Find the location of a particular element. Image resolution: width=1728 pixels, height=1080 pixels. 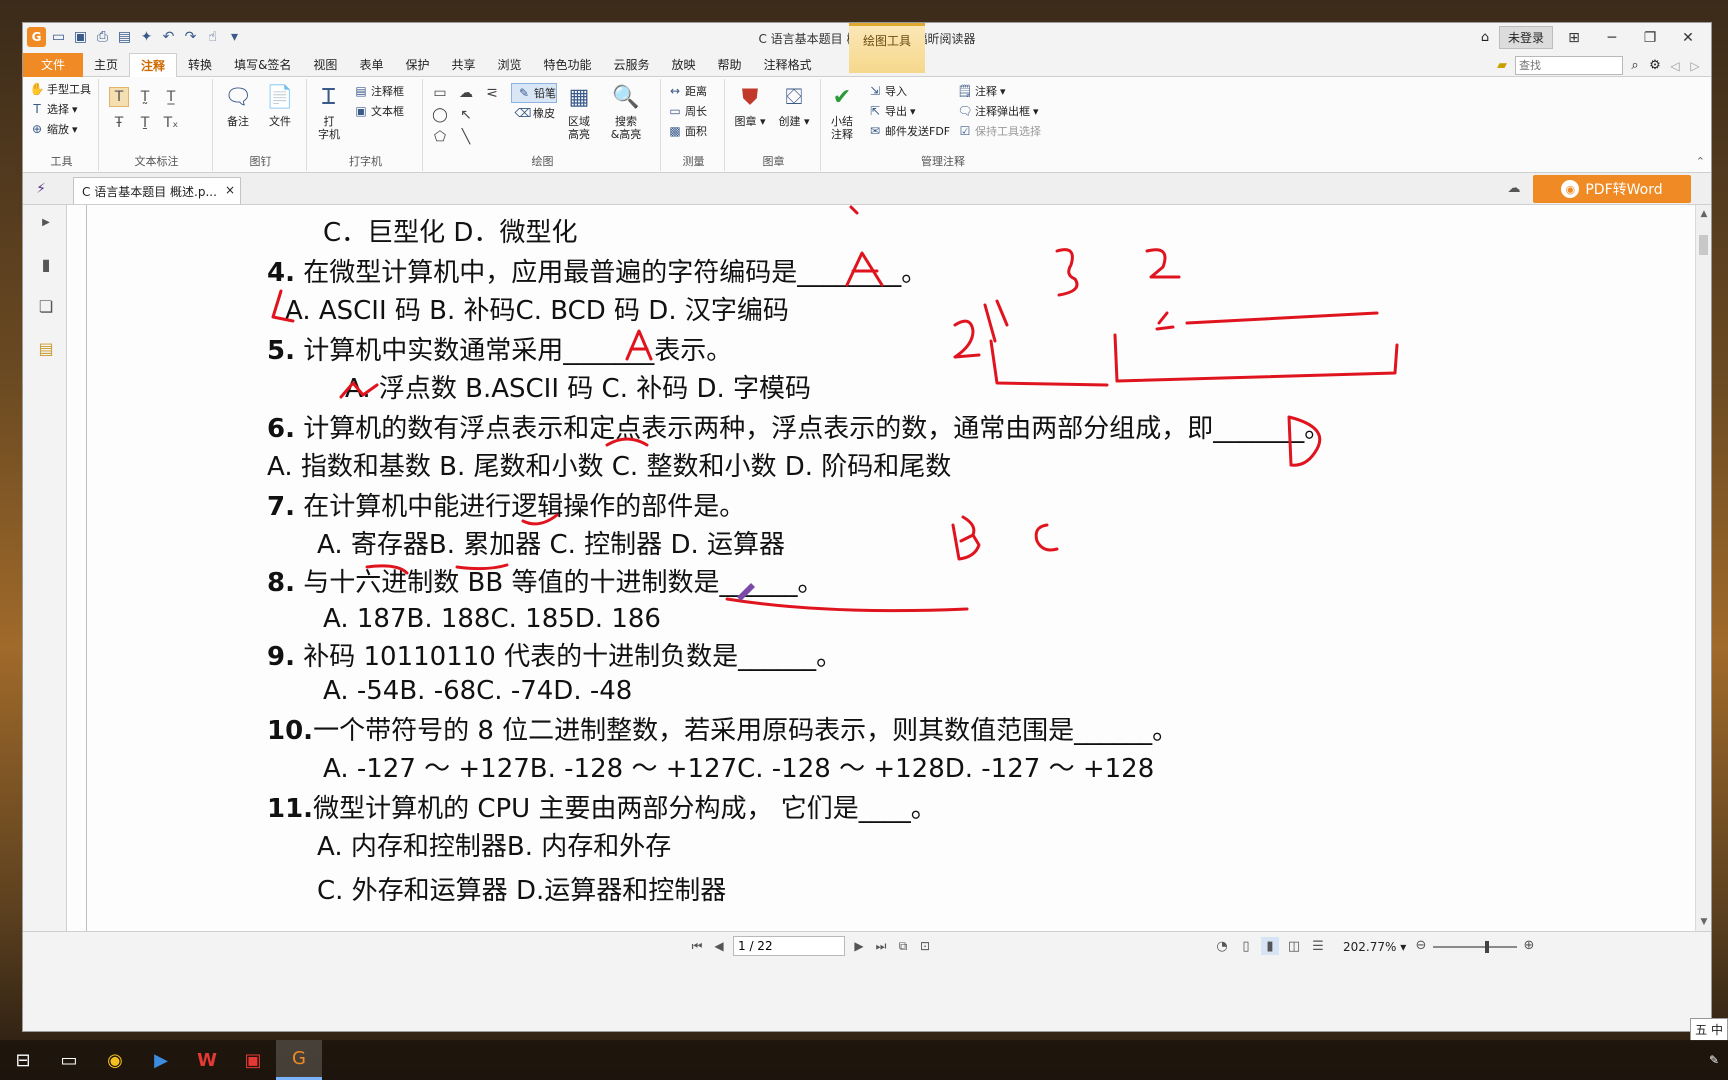

distance-button: ↔ 距离 is located at coordinates (693, 91).